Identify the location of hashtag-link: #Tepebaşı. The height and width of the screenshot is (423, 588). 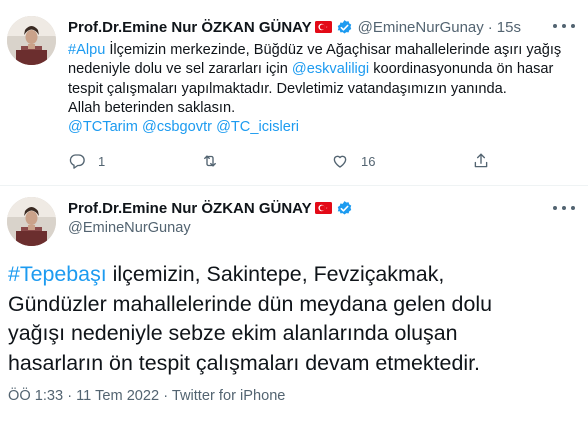
(57, 274).